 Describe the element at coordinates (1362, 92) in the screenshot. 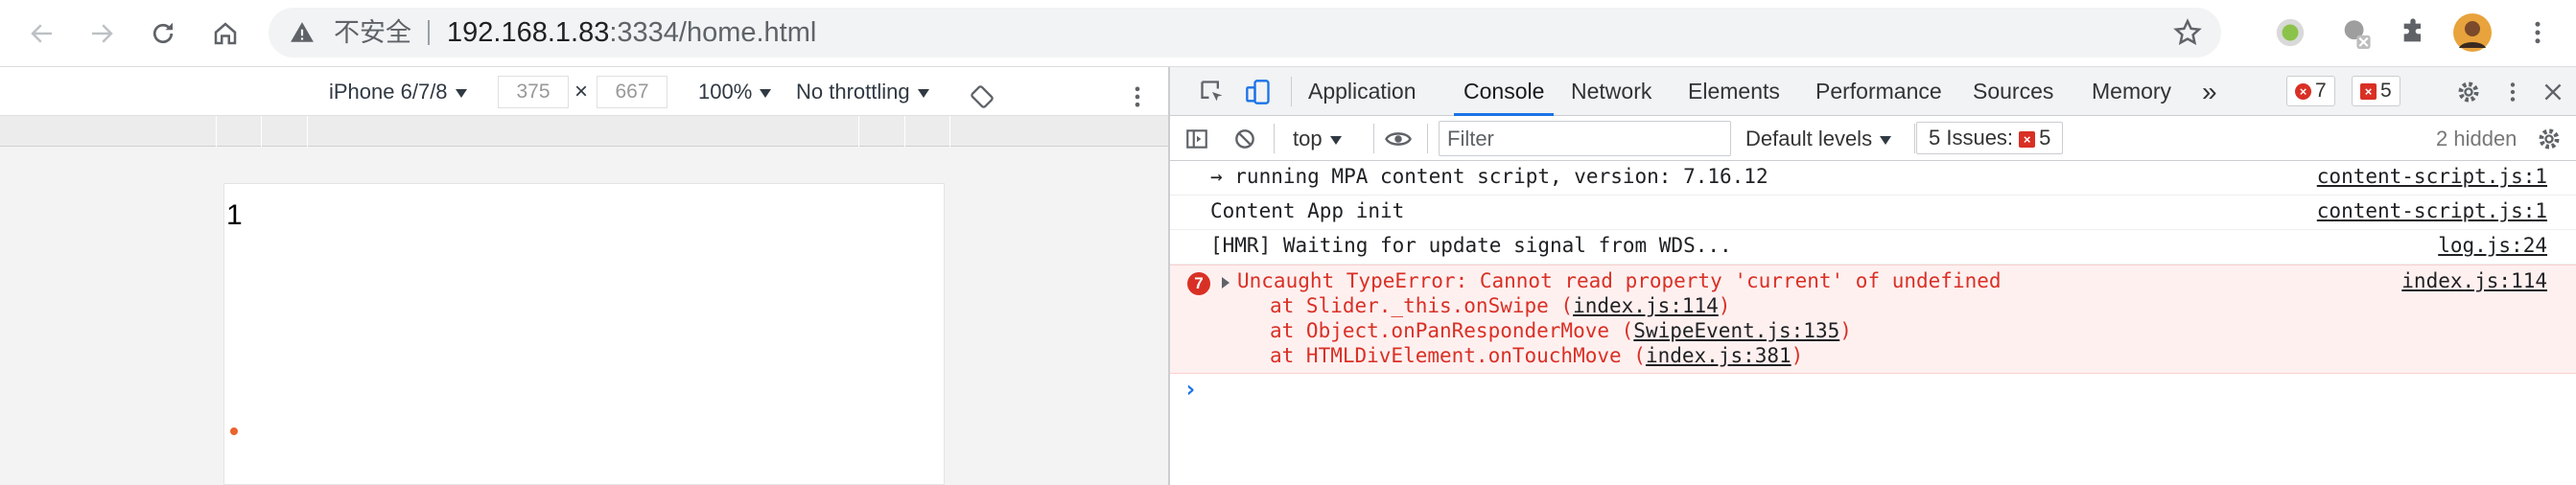

I see `tab-application: Application` at that location.